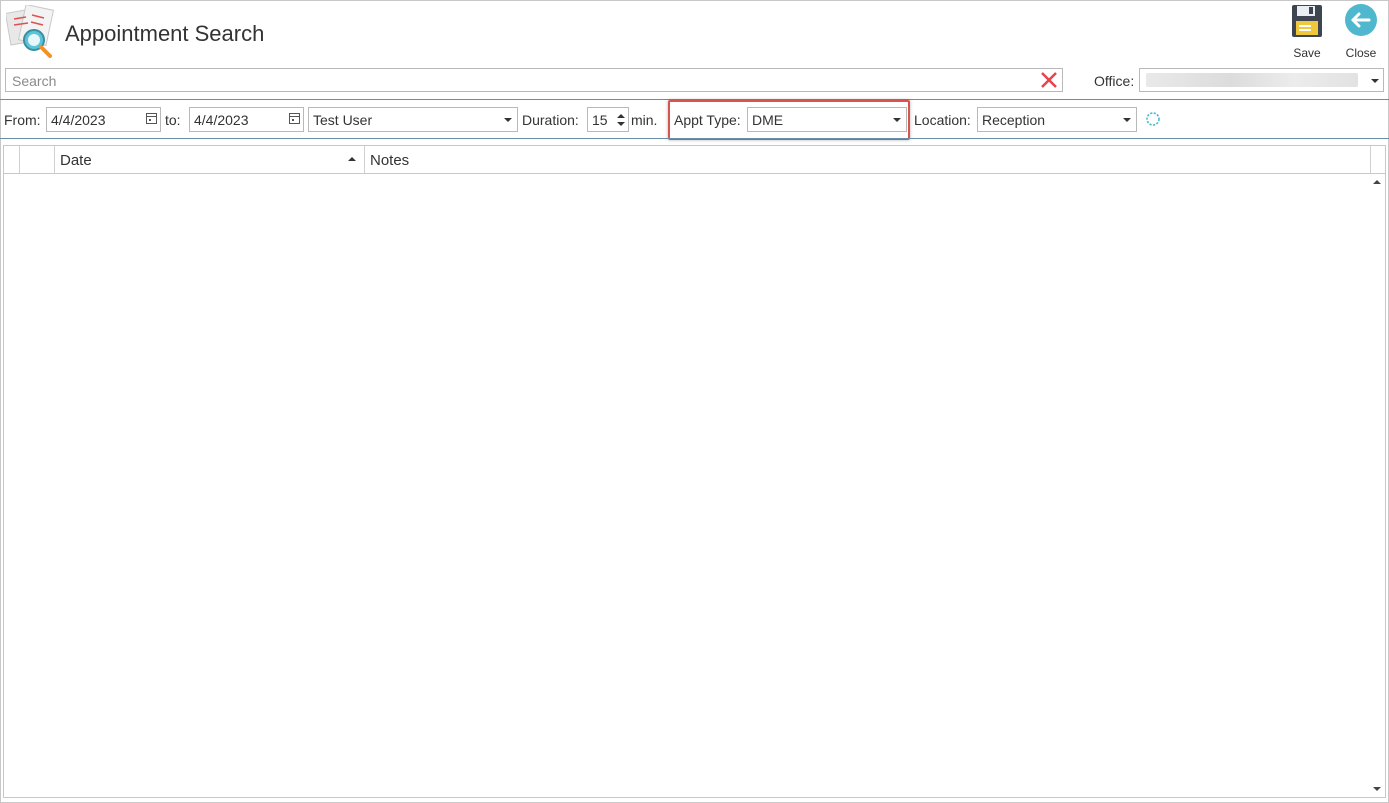 This screenshot has width=1389, height=803. I want to click on grid-row-indicator-header, so click(37, 159).